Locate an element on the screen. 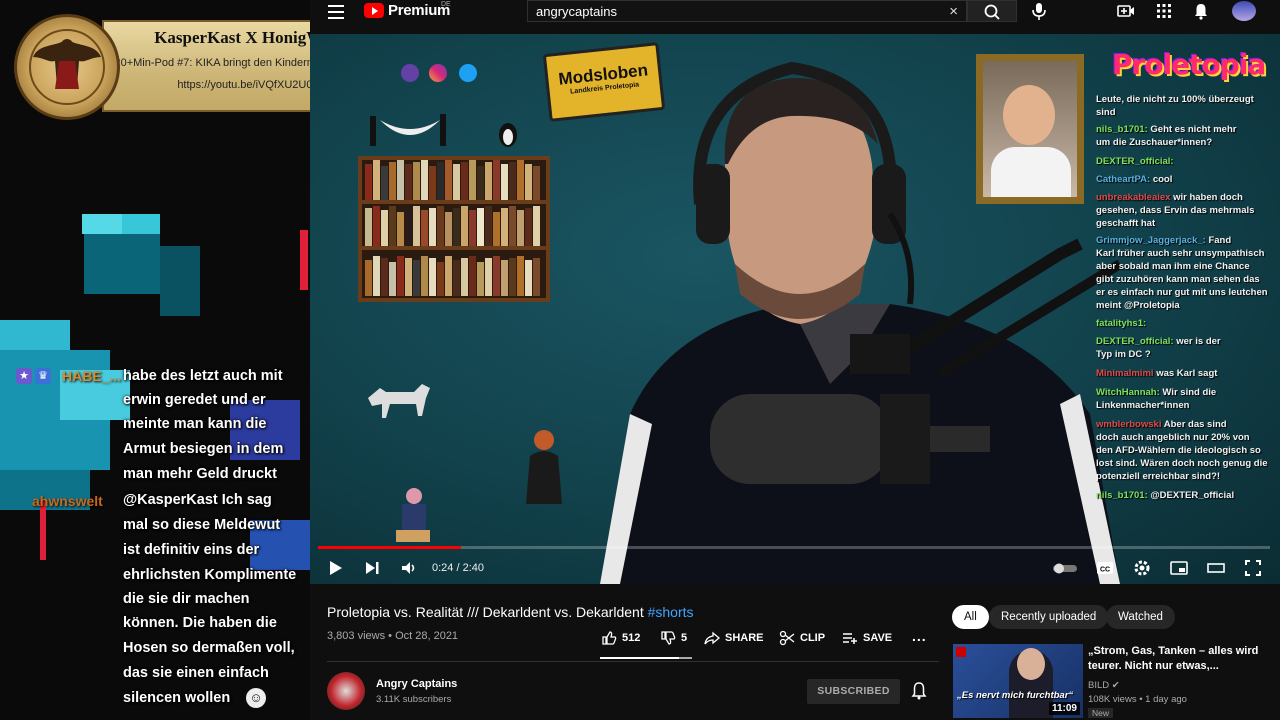  like-button: 512 is located at coordinates (620, 638).